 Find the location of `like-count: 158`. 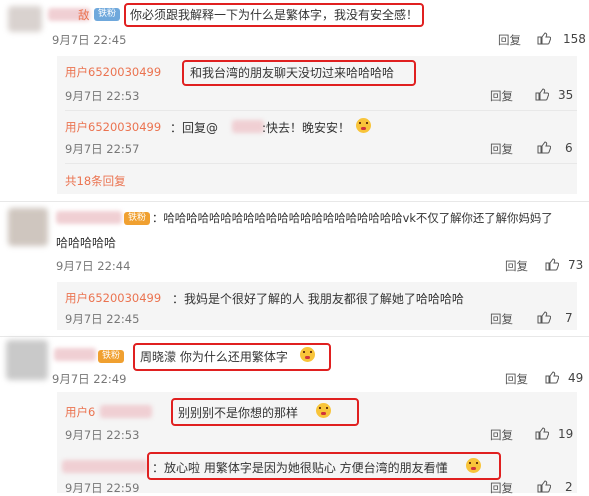

like-count: 158 is located at coordinates (574, 39).